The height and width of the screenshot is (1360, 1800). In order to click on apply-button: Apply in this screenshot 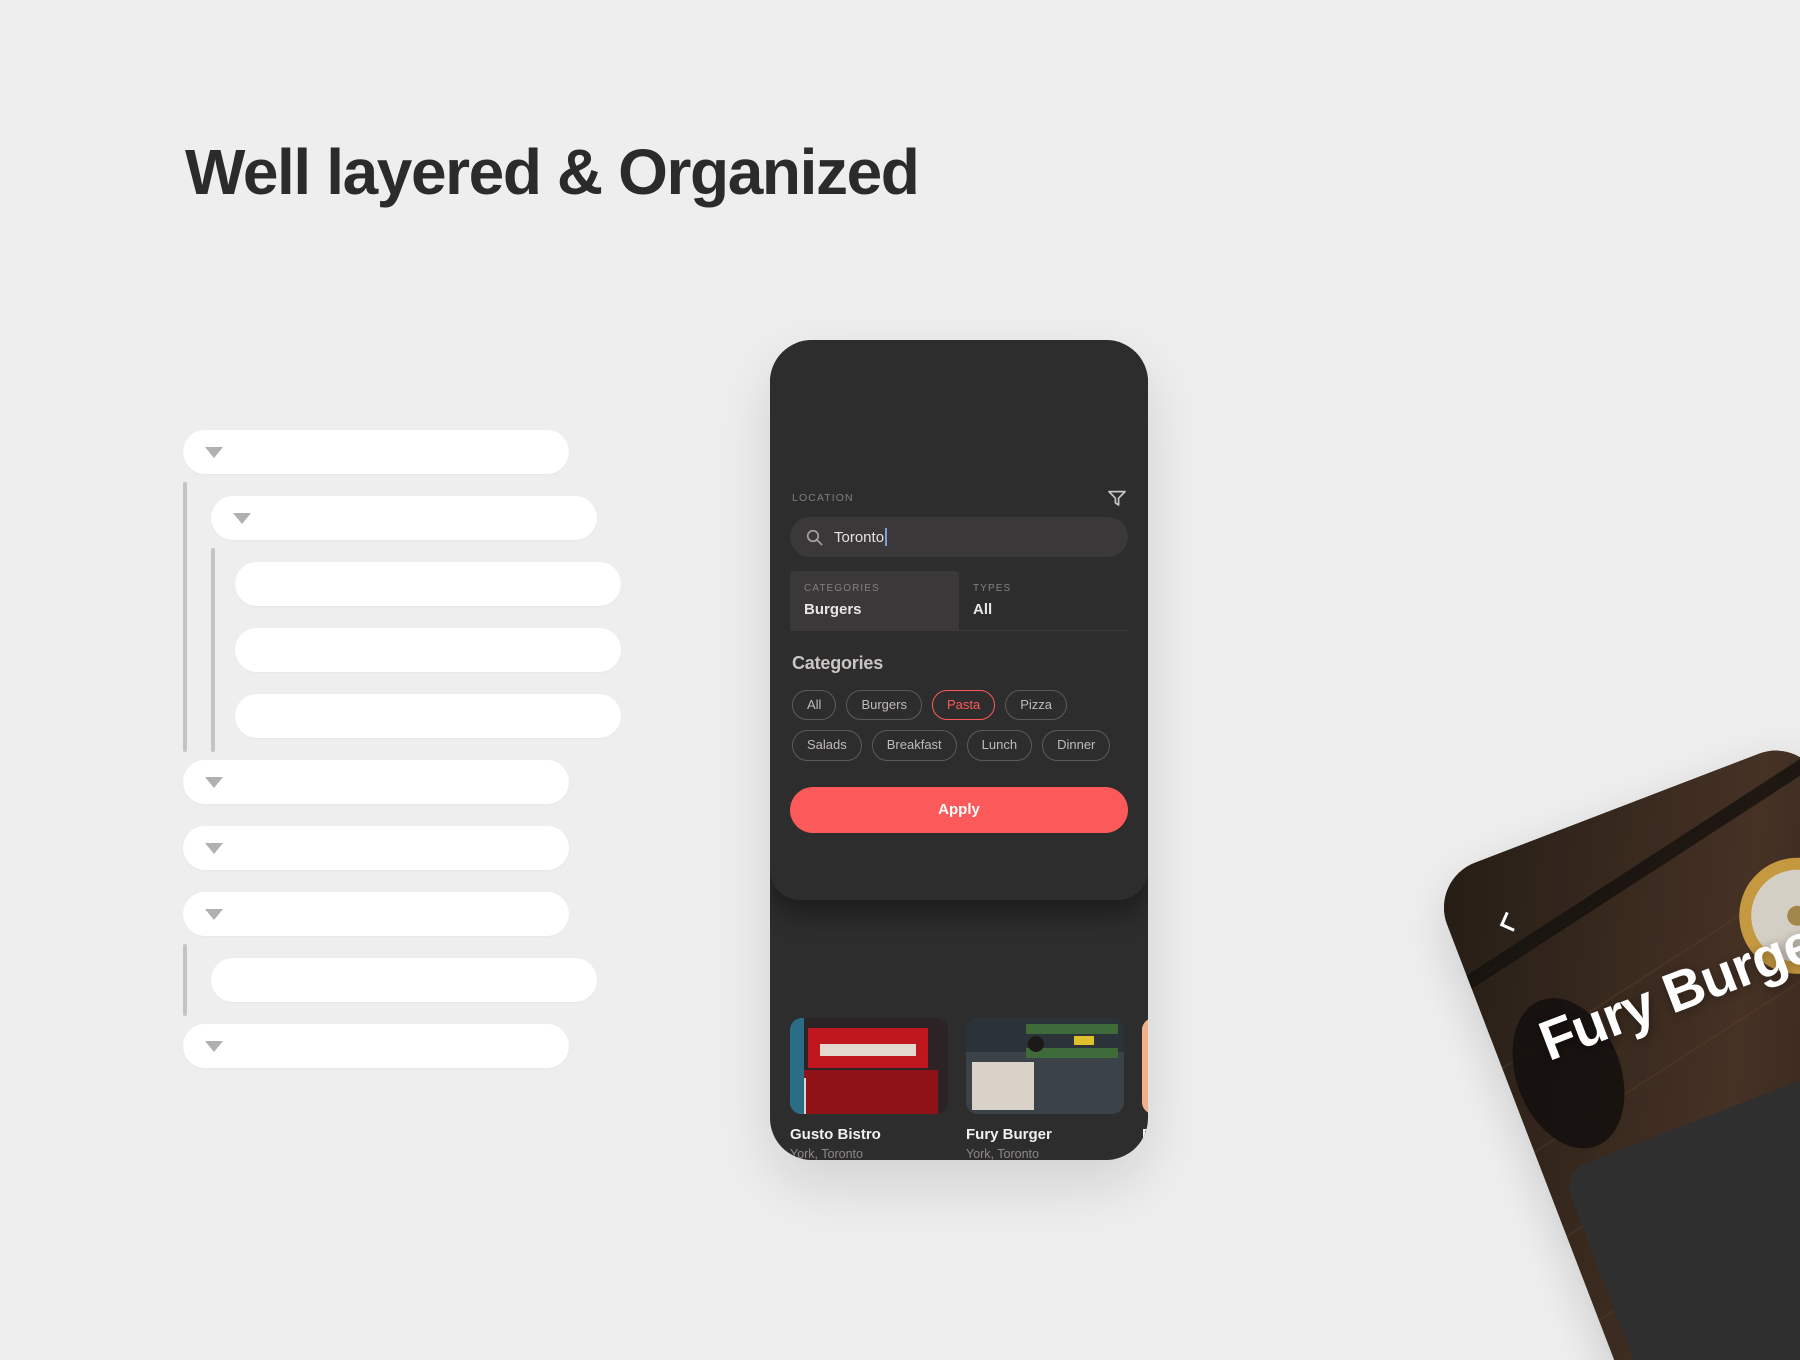, I will do `click(959, 809)`.